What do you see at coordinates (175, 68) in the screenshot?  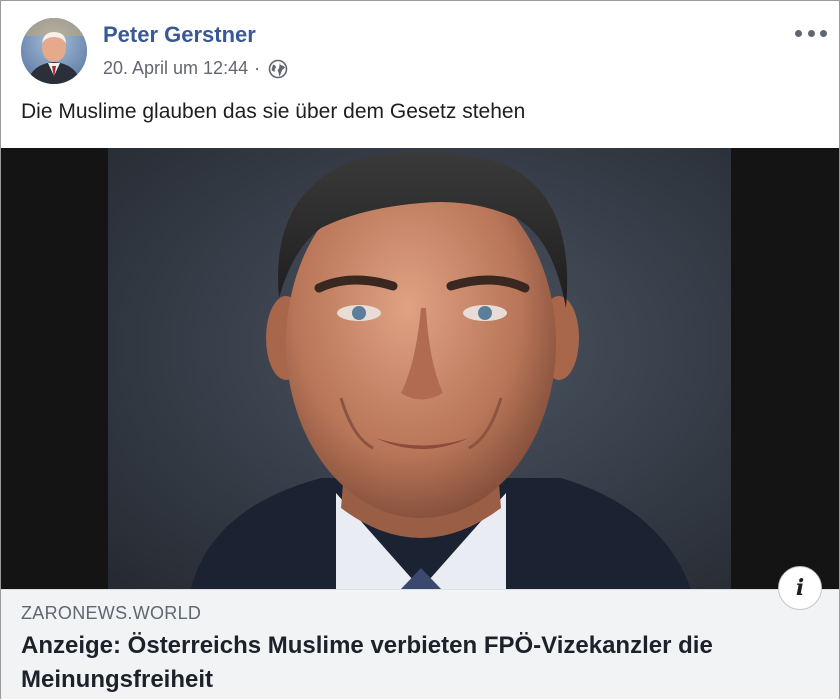 I see `post-timestamp: 20. April um 12:44` at bounding box center [175, 68].